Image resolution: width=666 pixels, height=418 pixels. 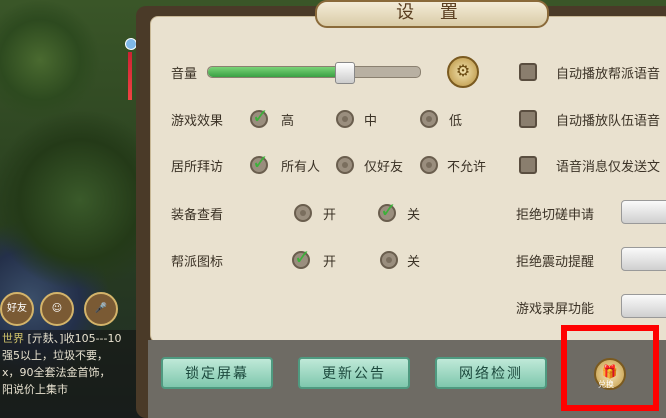 I want to click on visit-friends-radio, so click(x=345, y=165).